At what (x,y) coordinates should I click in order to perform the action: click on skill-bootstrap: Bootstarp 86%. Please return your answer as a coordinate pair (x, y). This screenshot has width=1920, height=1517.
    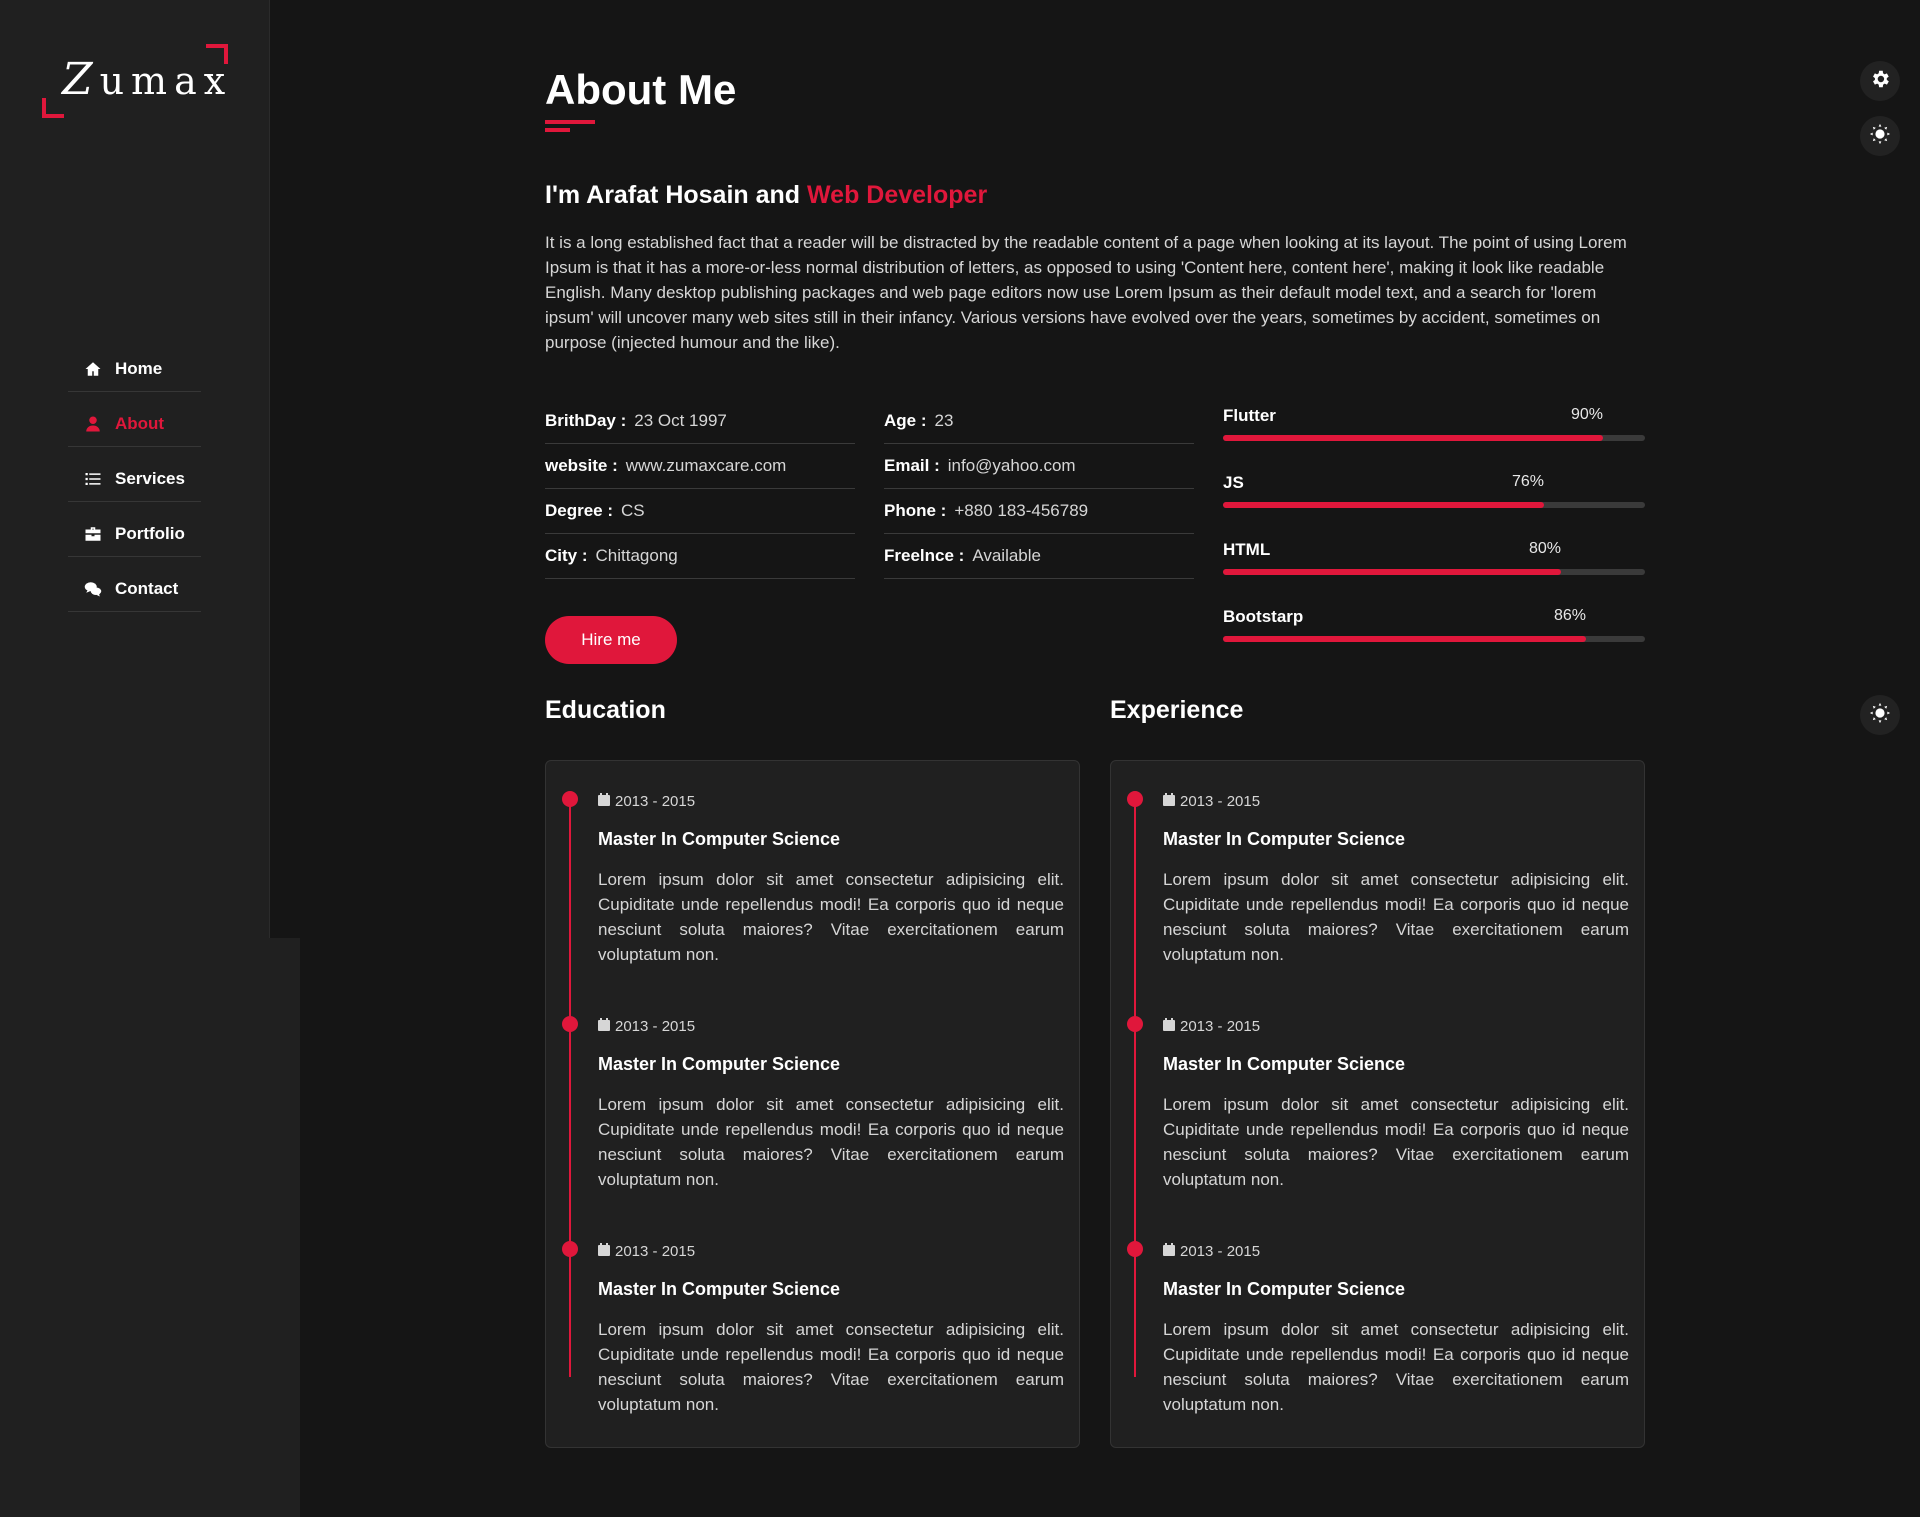
    Looking at the image, I should click on (1434, 637).